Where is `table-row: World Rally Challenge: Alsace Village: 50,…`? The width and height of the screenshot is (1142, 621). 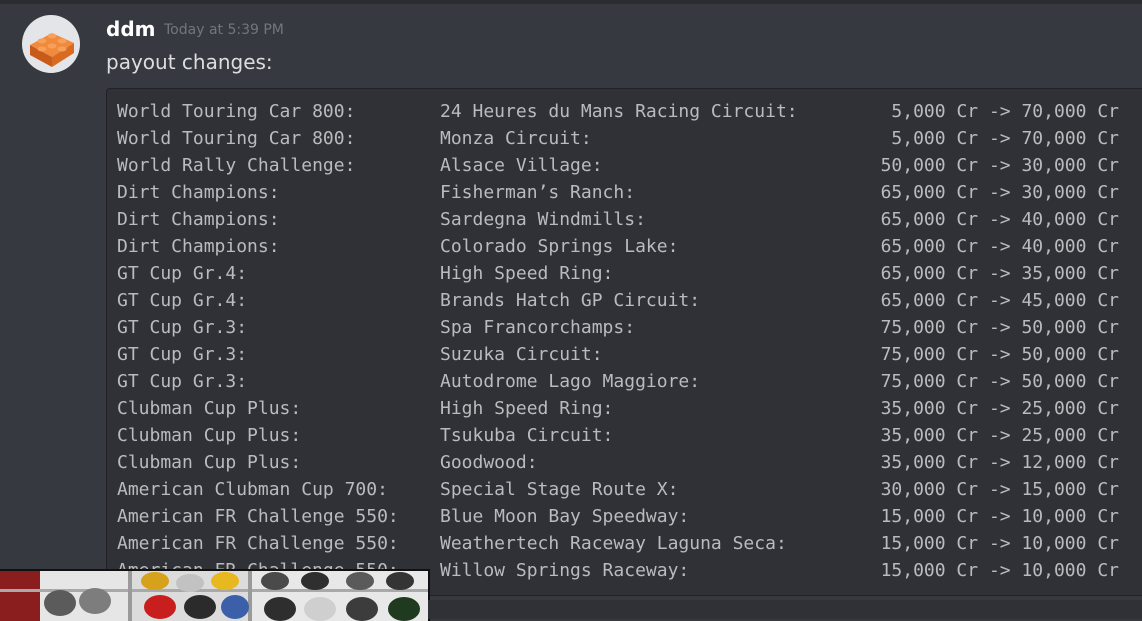 table-row: World Rally Challenge: Alsace Village: 50,… is located at coordinates (629, 165).